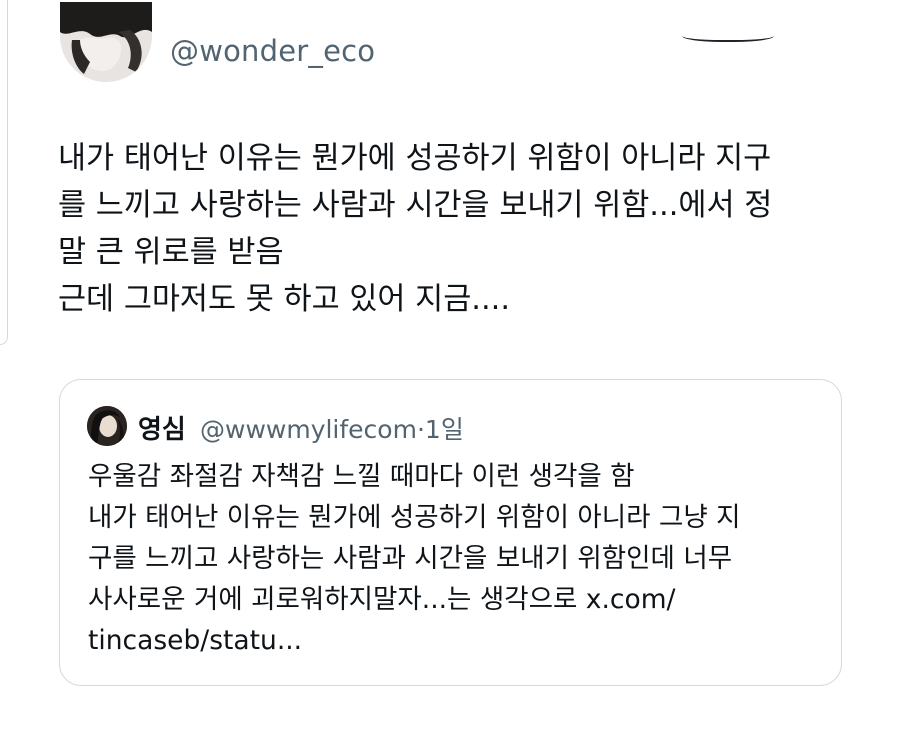 The width and height of the screenshot is (900, 731). I want to click on author-handle: @wonder_eco, so click(272, 51).